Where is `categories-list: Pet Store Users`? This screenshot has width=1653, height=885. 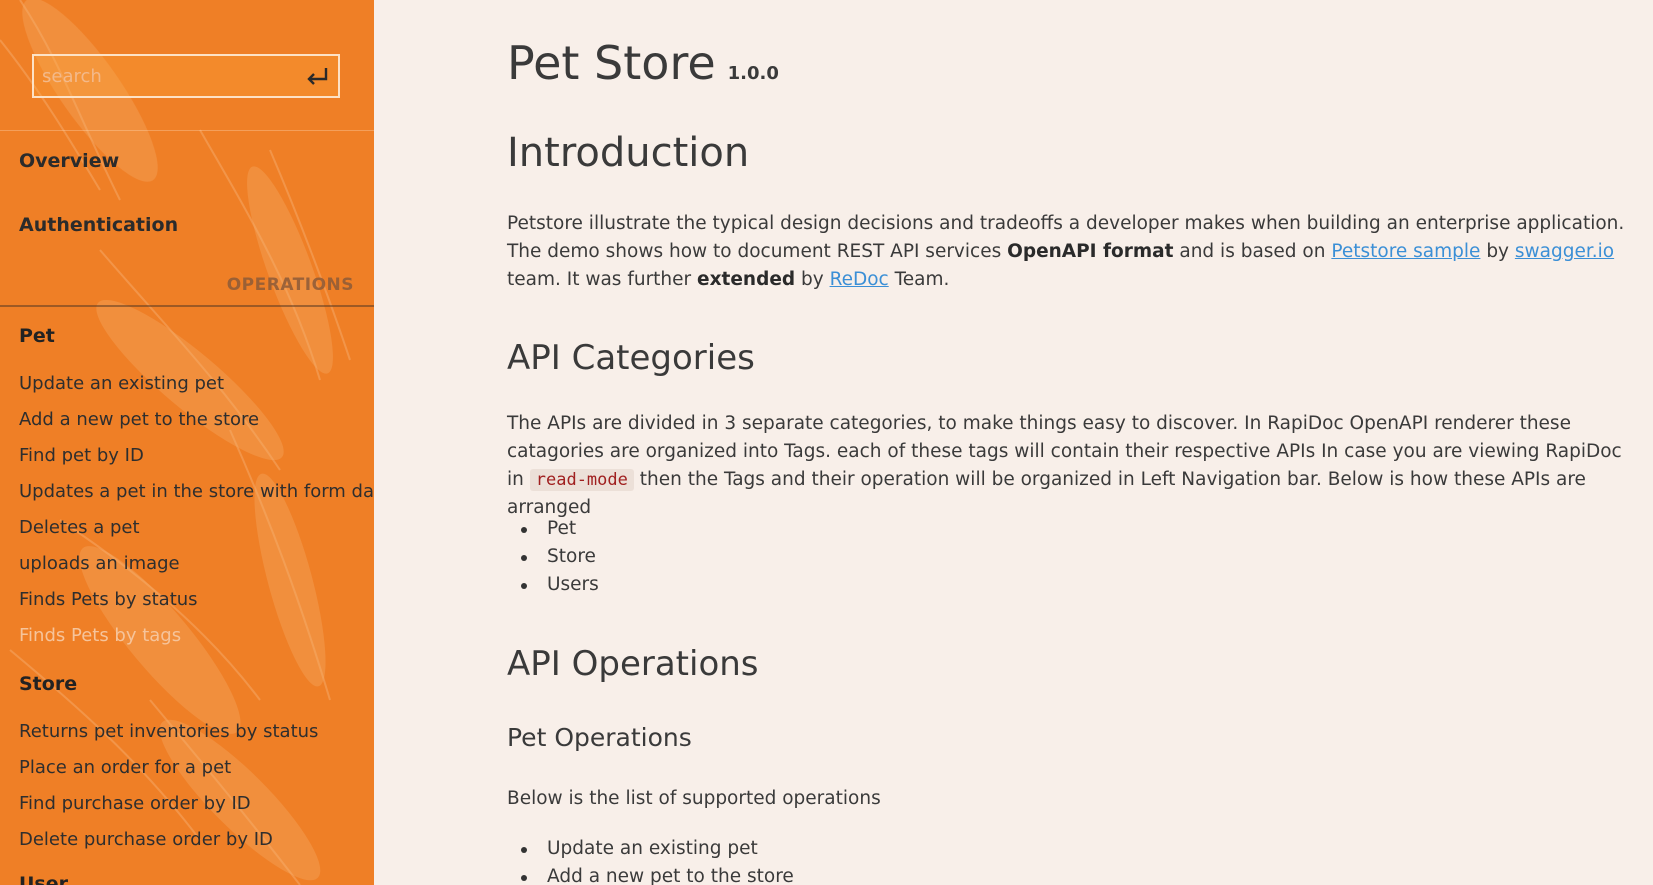 categories-list: Pet Store Users is located at coordinates (560, 557).